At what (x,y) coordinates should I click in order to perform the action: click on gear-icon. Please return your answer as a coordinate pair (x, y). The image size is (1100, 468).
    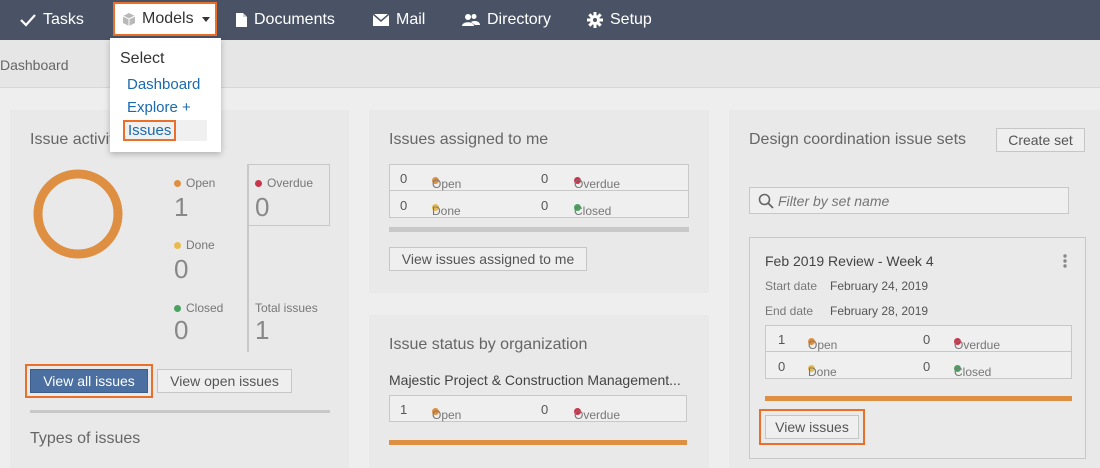
    Looking at the image, I should click on (595, 20).